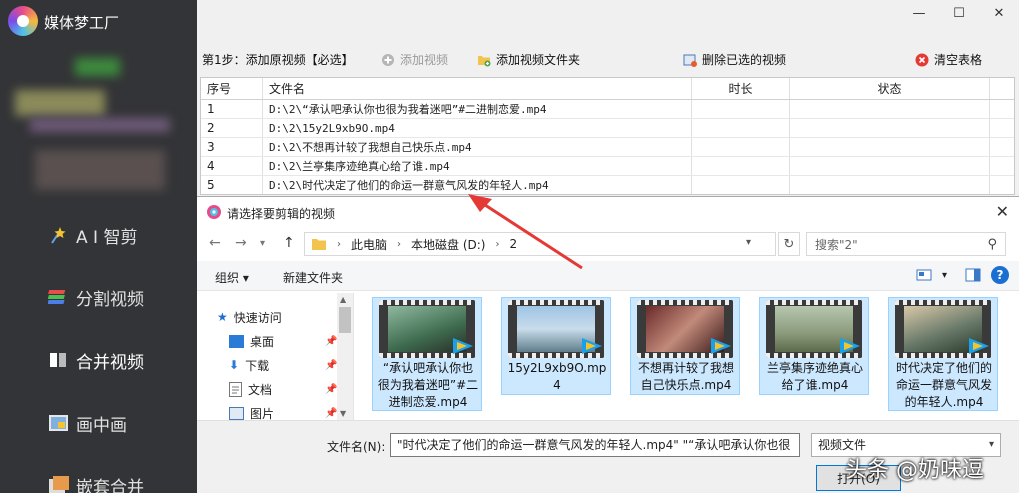  What do you see at coordinates (58, 235) in the screenshot?
I see `ai-star-icon` at bounding box center [58, 235].